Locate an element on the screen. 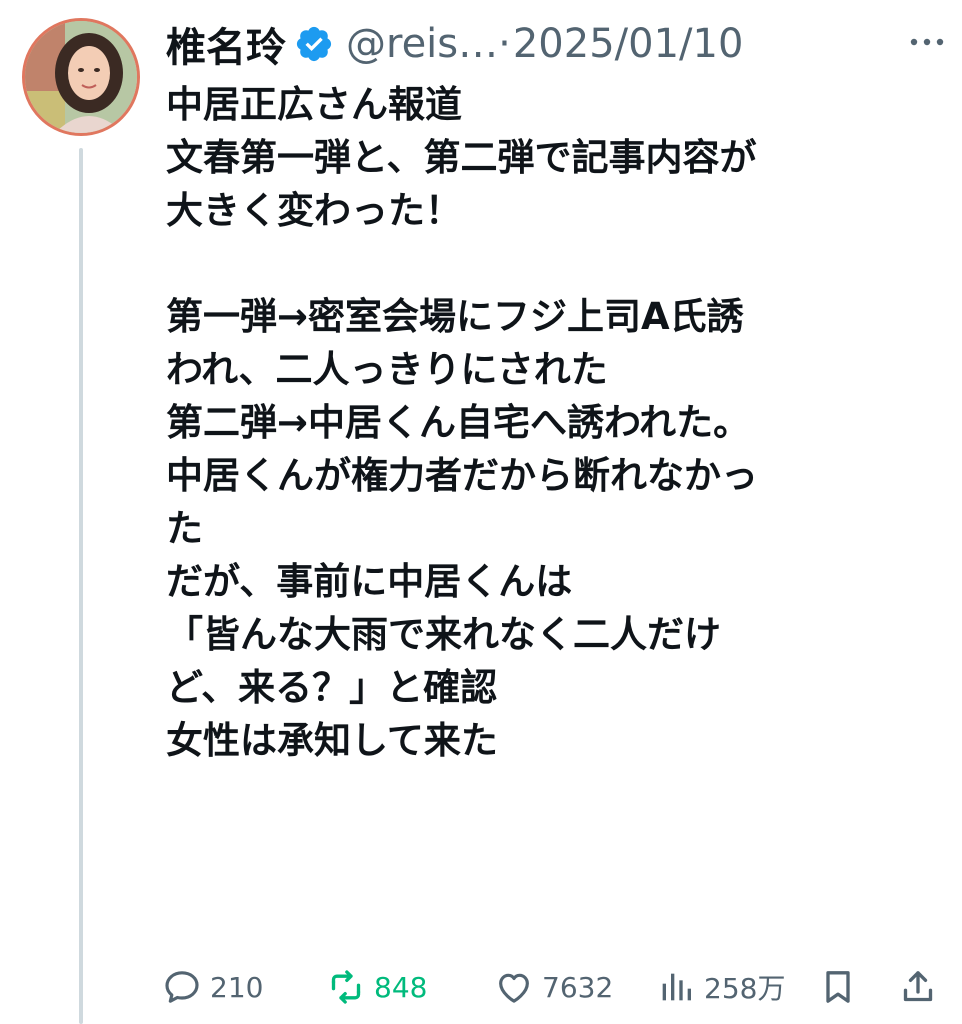 The width and height of the screenshot is (962, 1024). reply-button: 210 is located at coordinates (212, 987).